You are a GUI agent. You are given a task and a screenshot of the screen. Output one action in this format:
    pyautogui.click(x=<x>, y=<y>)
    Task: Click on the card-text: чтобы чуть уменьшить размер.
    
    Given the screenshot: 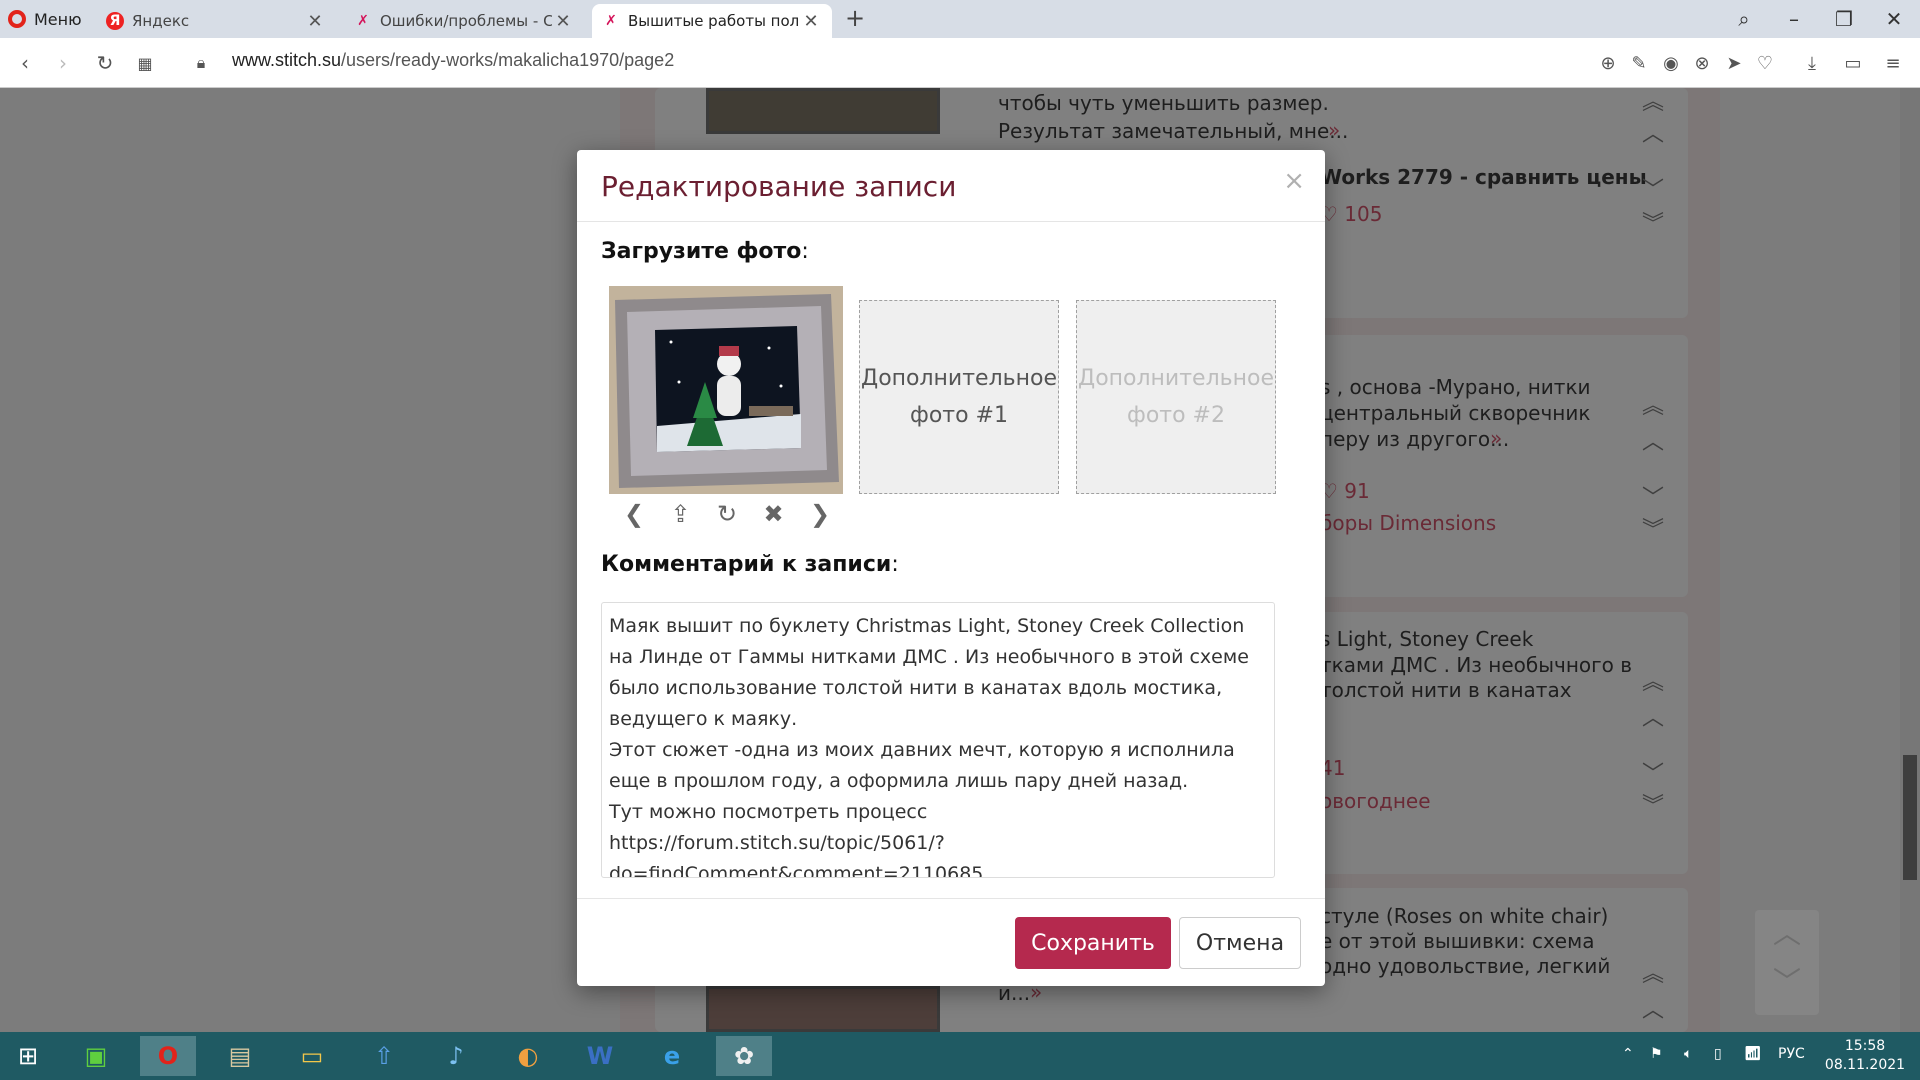 What is the action you would take?
    pyautogui.click(x=1163, y=103)
    